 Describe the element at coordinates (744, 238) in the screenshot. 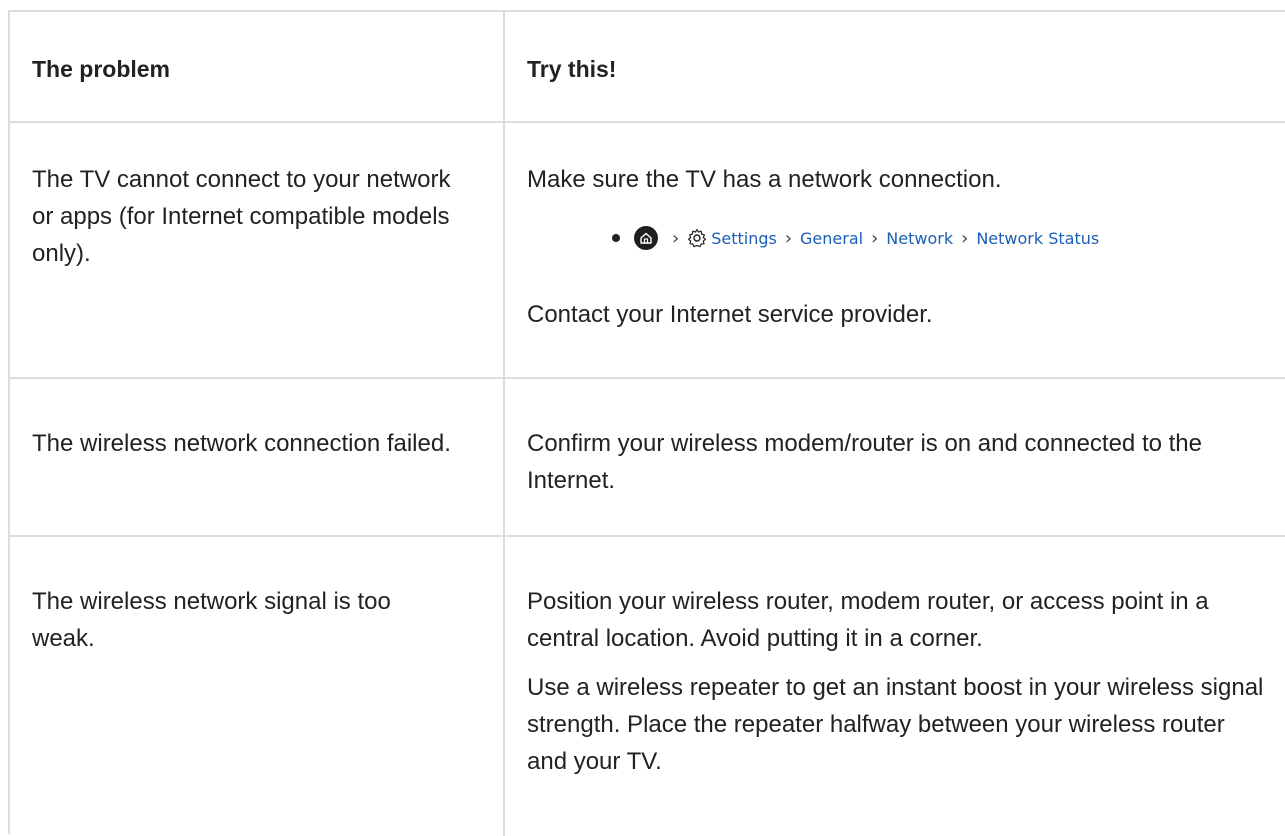

I see `path-settings: Settings` at that location.